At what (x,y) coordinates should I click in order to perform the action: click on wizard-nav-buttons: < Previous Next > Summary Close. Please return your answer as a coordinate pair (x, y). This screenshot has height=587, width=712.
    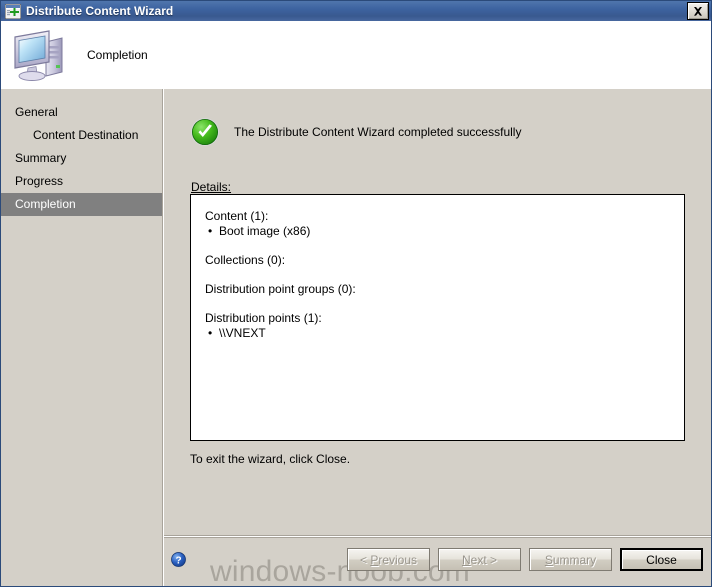
    Looking at the image, I should click on (525, 559).